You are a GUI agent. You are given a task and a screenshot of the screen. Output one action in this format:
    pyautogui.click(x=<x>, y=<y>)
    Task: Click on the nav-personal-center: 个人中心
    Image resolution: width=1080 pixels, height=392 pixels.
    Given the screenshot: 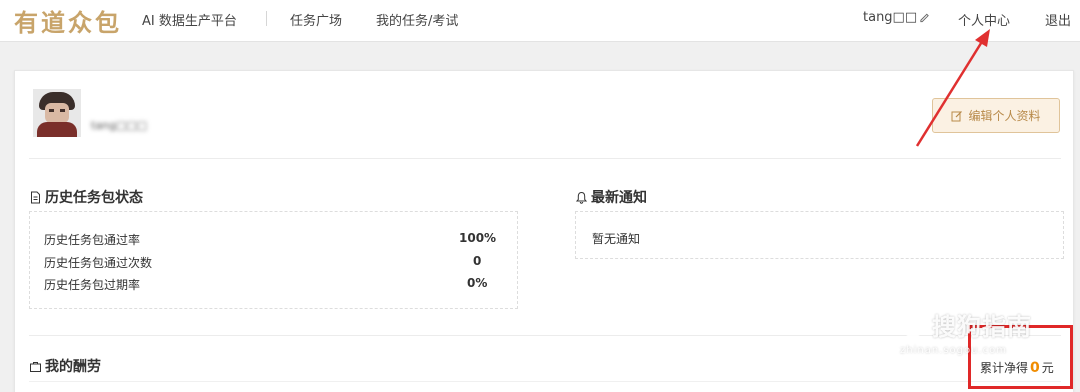 What is the action you would take?
    pyautogui.click(x=984, y=19)
    